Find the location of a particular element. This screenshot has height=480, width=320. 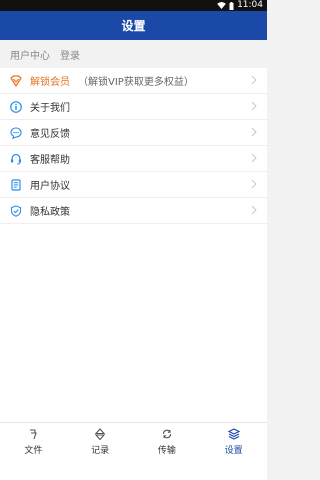

menu-item-unlock-vip: 解锁会员 （解锁VIP获取更多权益） is located at coordinates (133, 81).